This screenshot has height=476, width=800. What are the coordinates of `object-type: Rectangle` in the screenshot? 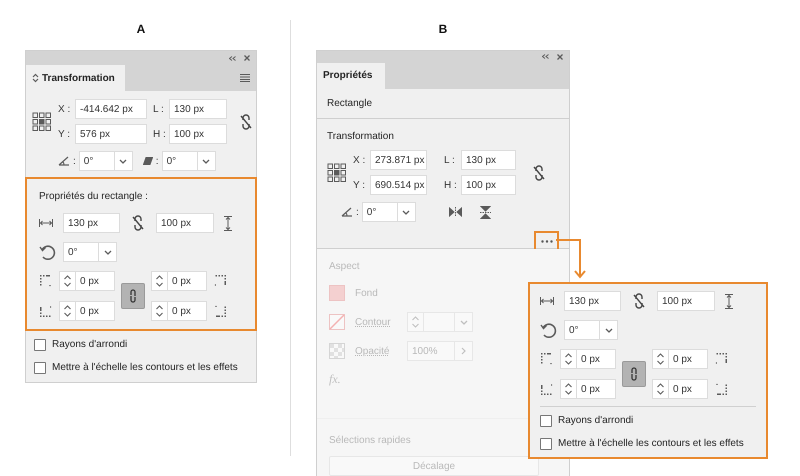 It's located at (349, 103).